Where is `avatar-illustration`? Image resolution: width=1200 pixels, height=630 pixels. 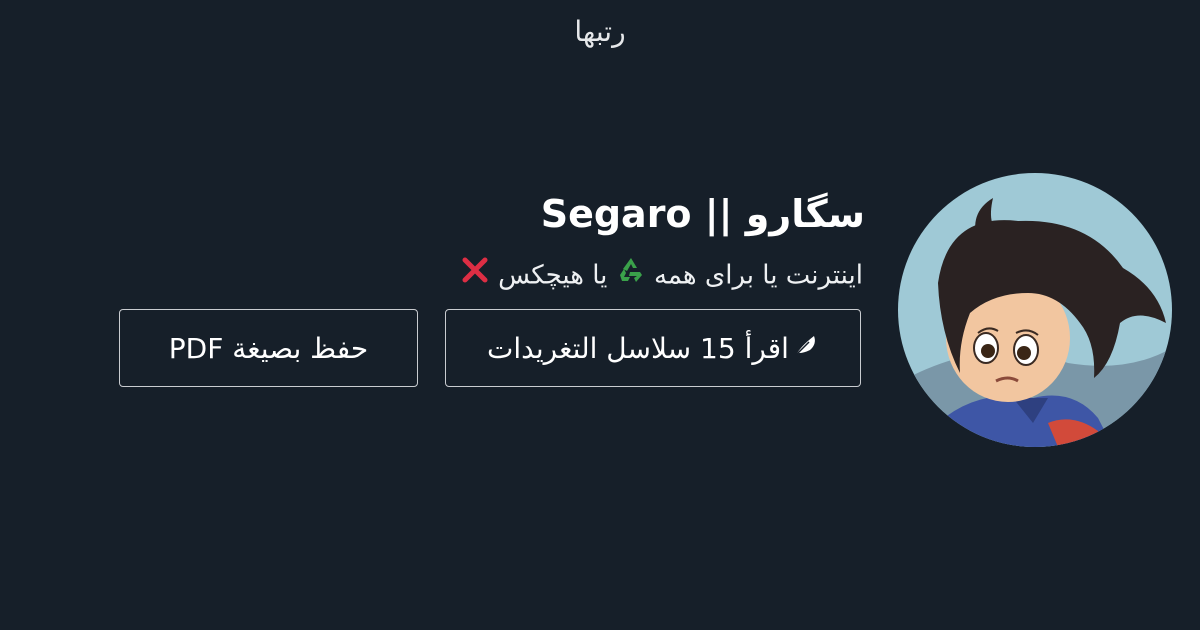
avatar-illustration is located at coordinates (1035, 310).